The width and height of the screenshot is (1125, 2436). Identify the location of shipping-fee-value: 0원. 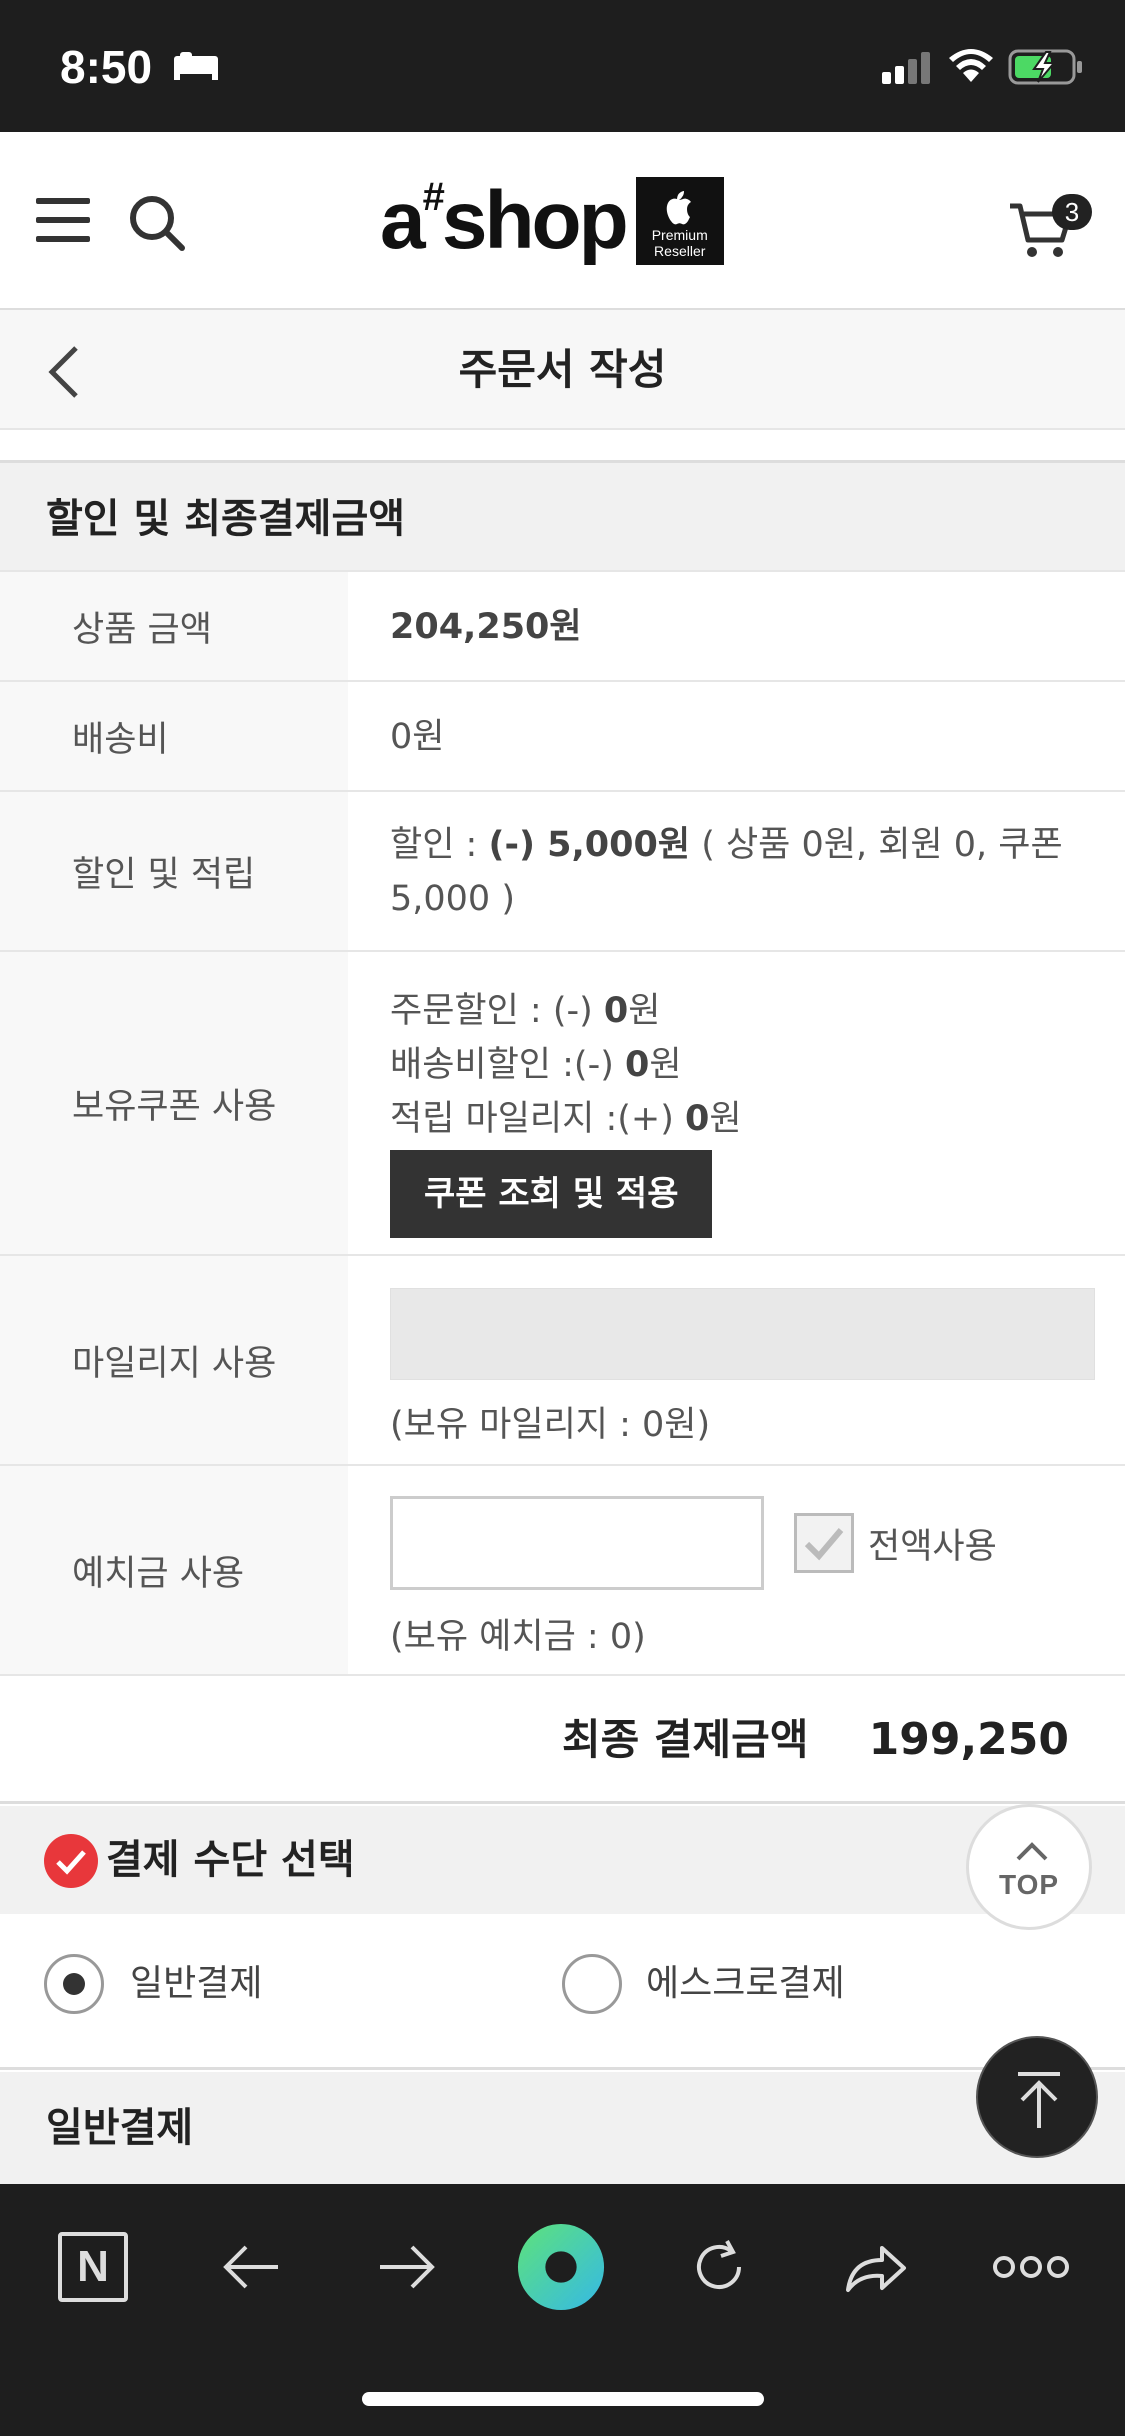
(417, 737).